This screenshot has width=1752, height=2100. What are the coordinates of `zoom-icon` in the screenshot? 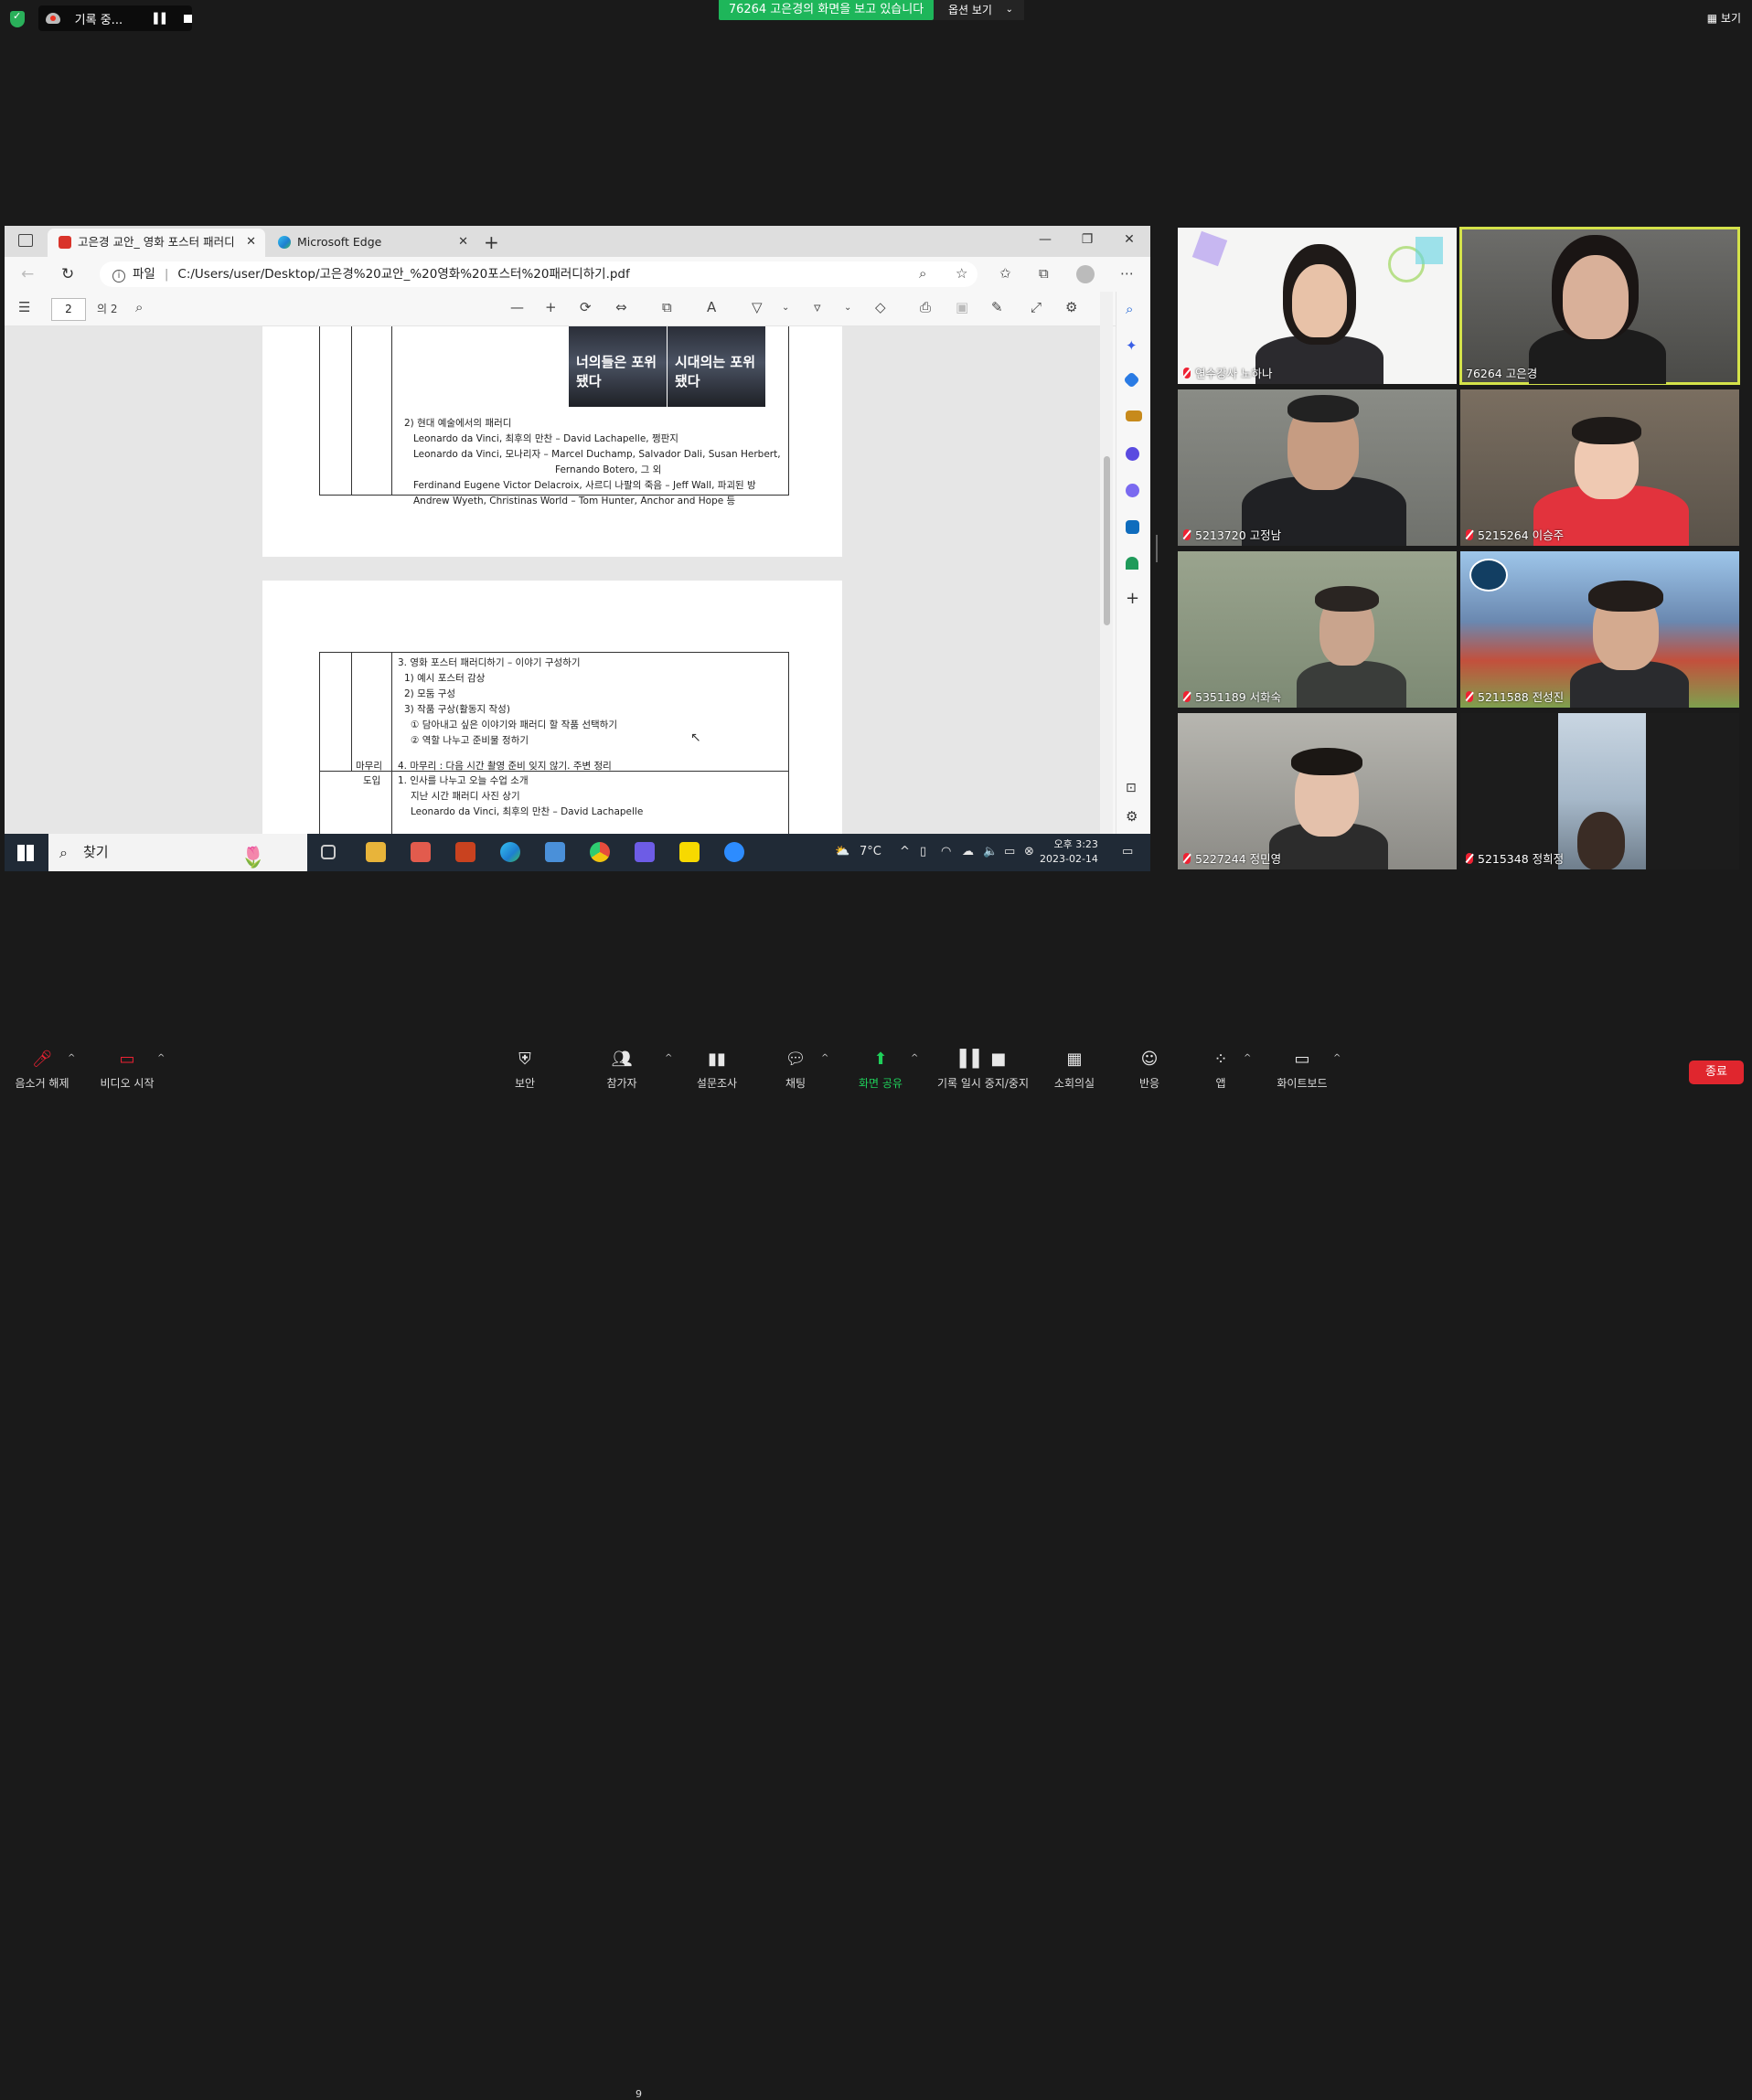 It's located at (734, 852).